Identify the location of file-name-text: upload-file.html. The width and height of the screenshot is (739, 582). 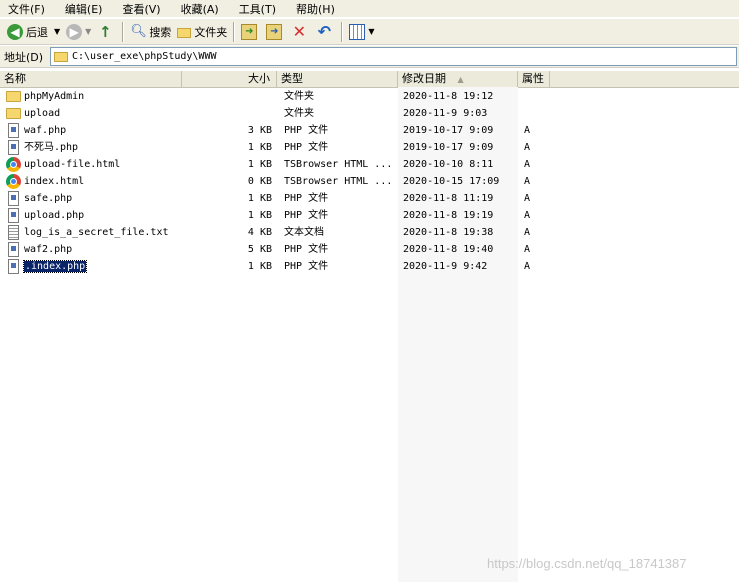
(72, 164).